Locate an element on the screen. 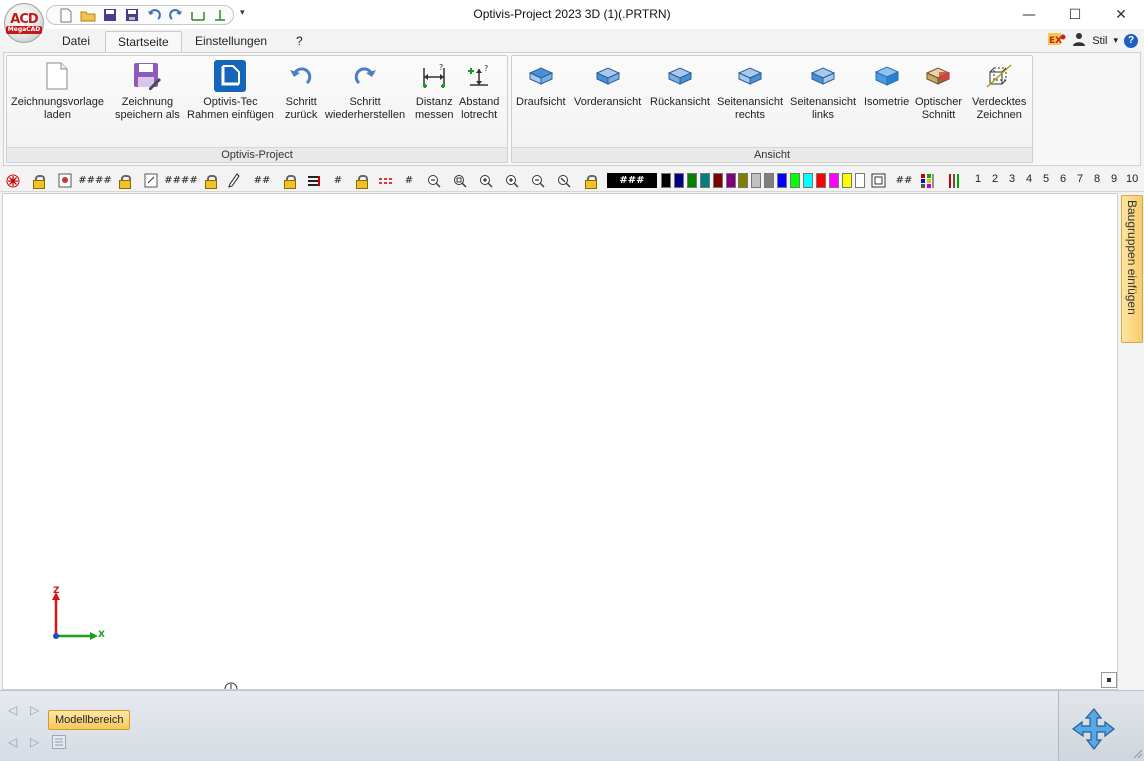 The height and width of the screenshot is (761, 1144). measure-distance-button: ? Distanz messen is located at coordinates (434, 91).